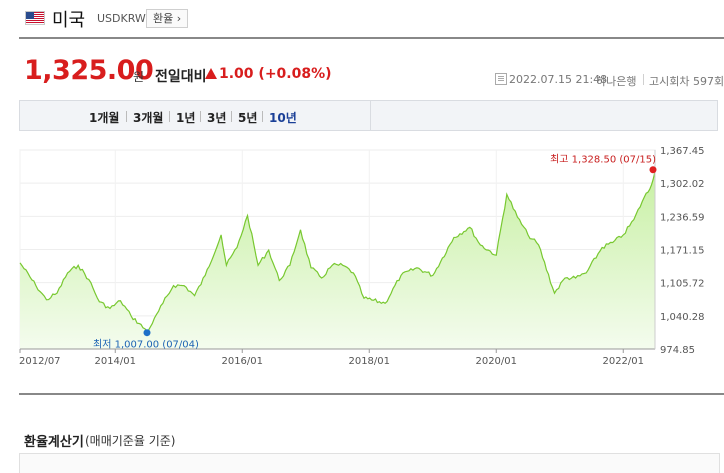 The width and height of the screenshot is (724, 473). I want to click on tab-1-month: 1개월, so click(104, 117).